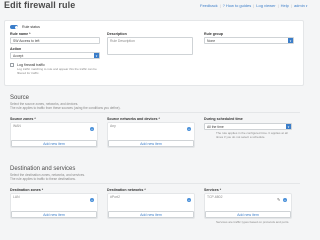 The image size is (320, 240). What do you see at coordinates (20, 34) in the screenshot?
I see `rule-name-label: Rule name *` at bounding box center [20, 34].